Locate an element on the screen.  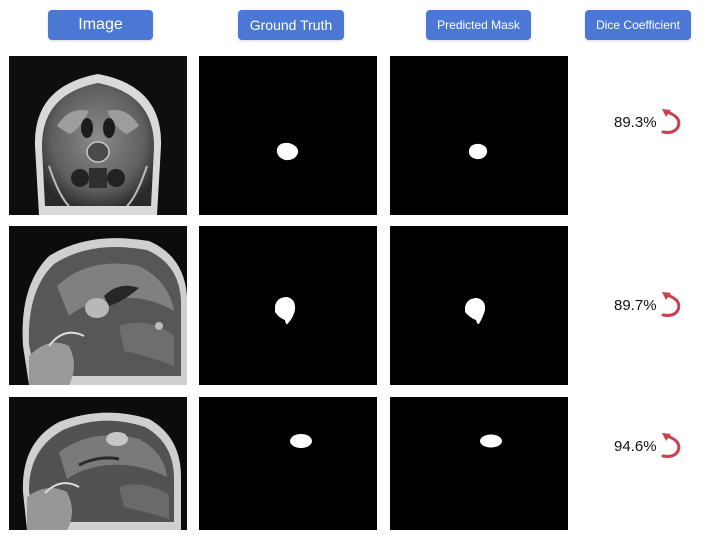
dice-value-row3: 94.6% is located at coordinates (649, 446).